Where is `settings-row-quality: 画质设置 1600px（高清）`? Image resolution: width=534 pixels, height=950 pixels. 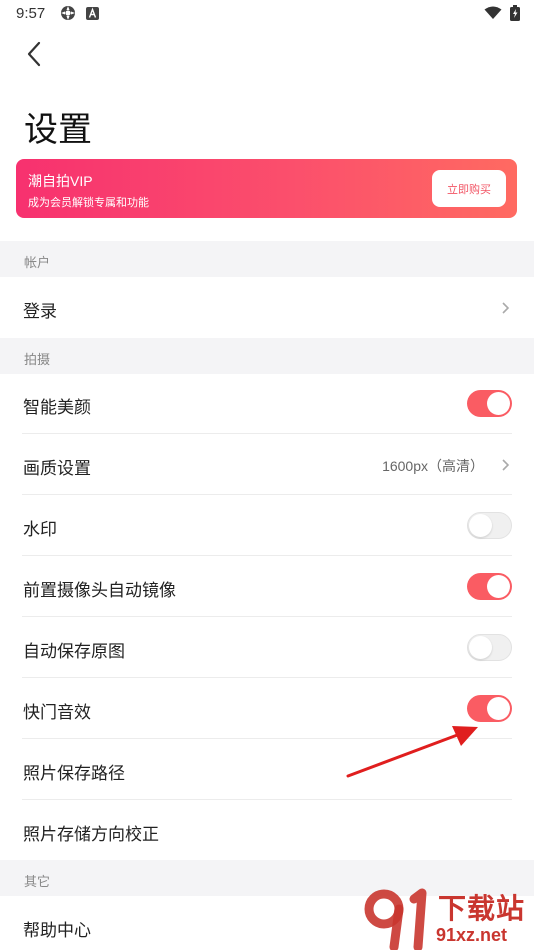 settings-row-quality: 画质设置 1600px（高清） is located at coordinates (267, 464).